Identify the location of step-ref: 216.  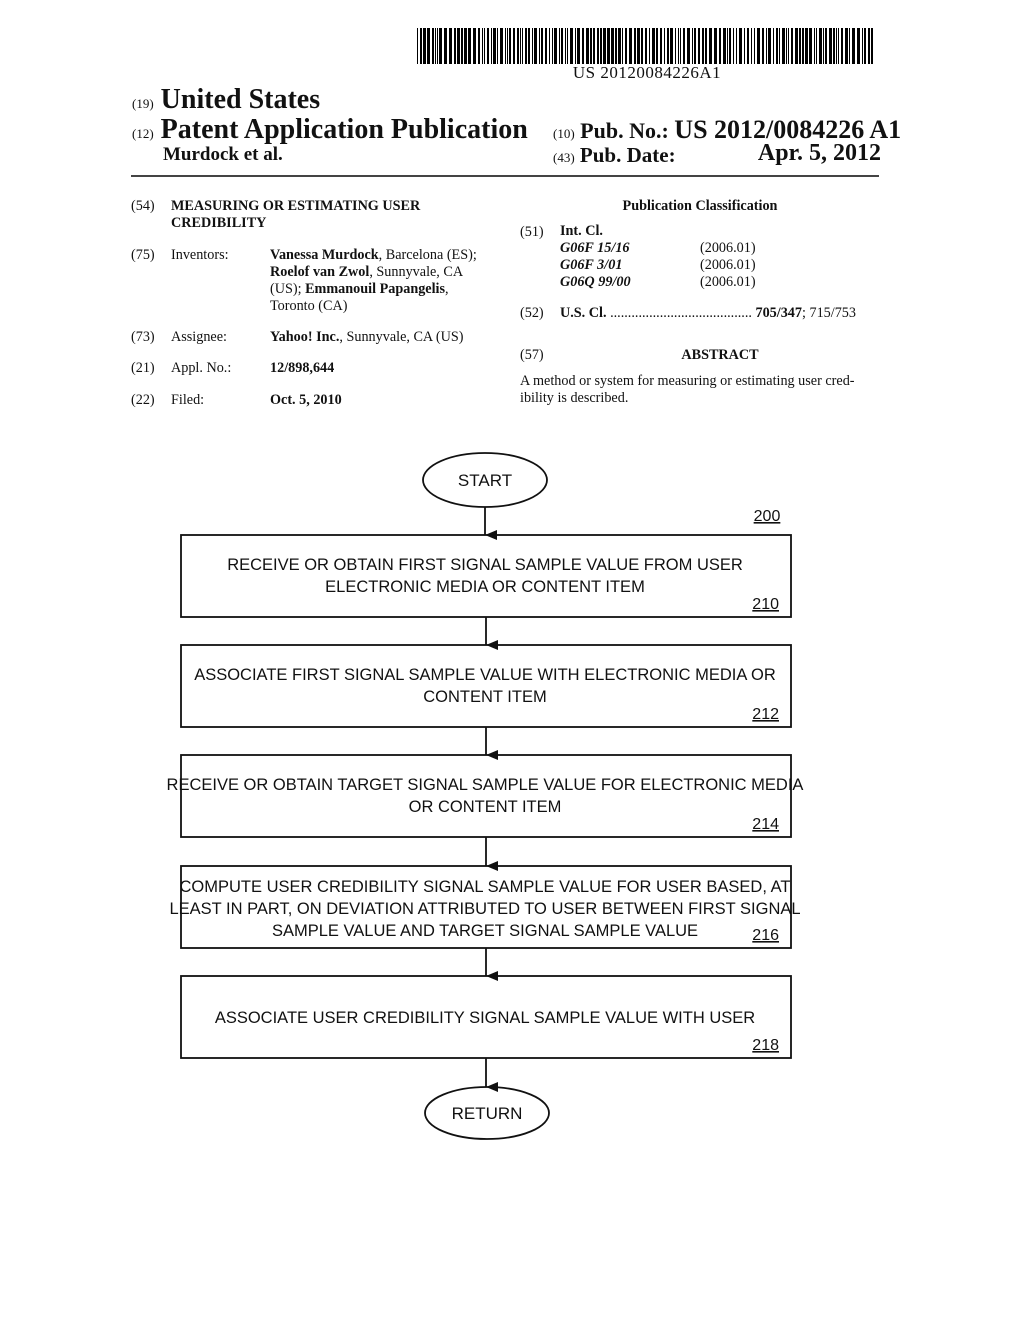
(765, 935).